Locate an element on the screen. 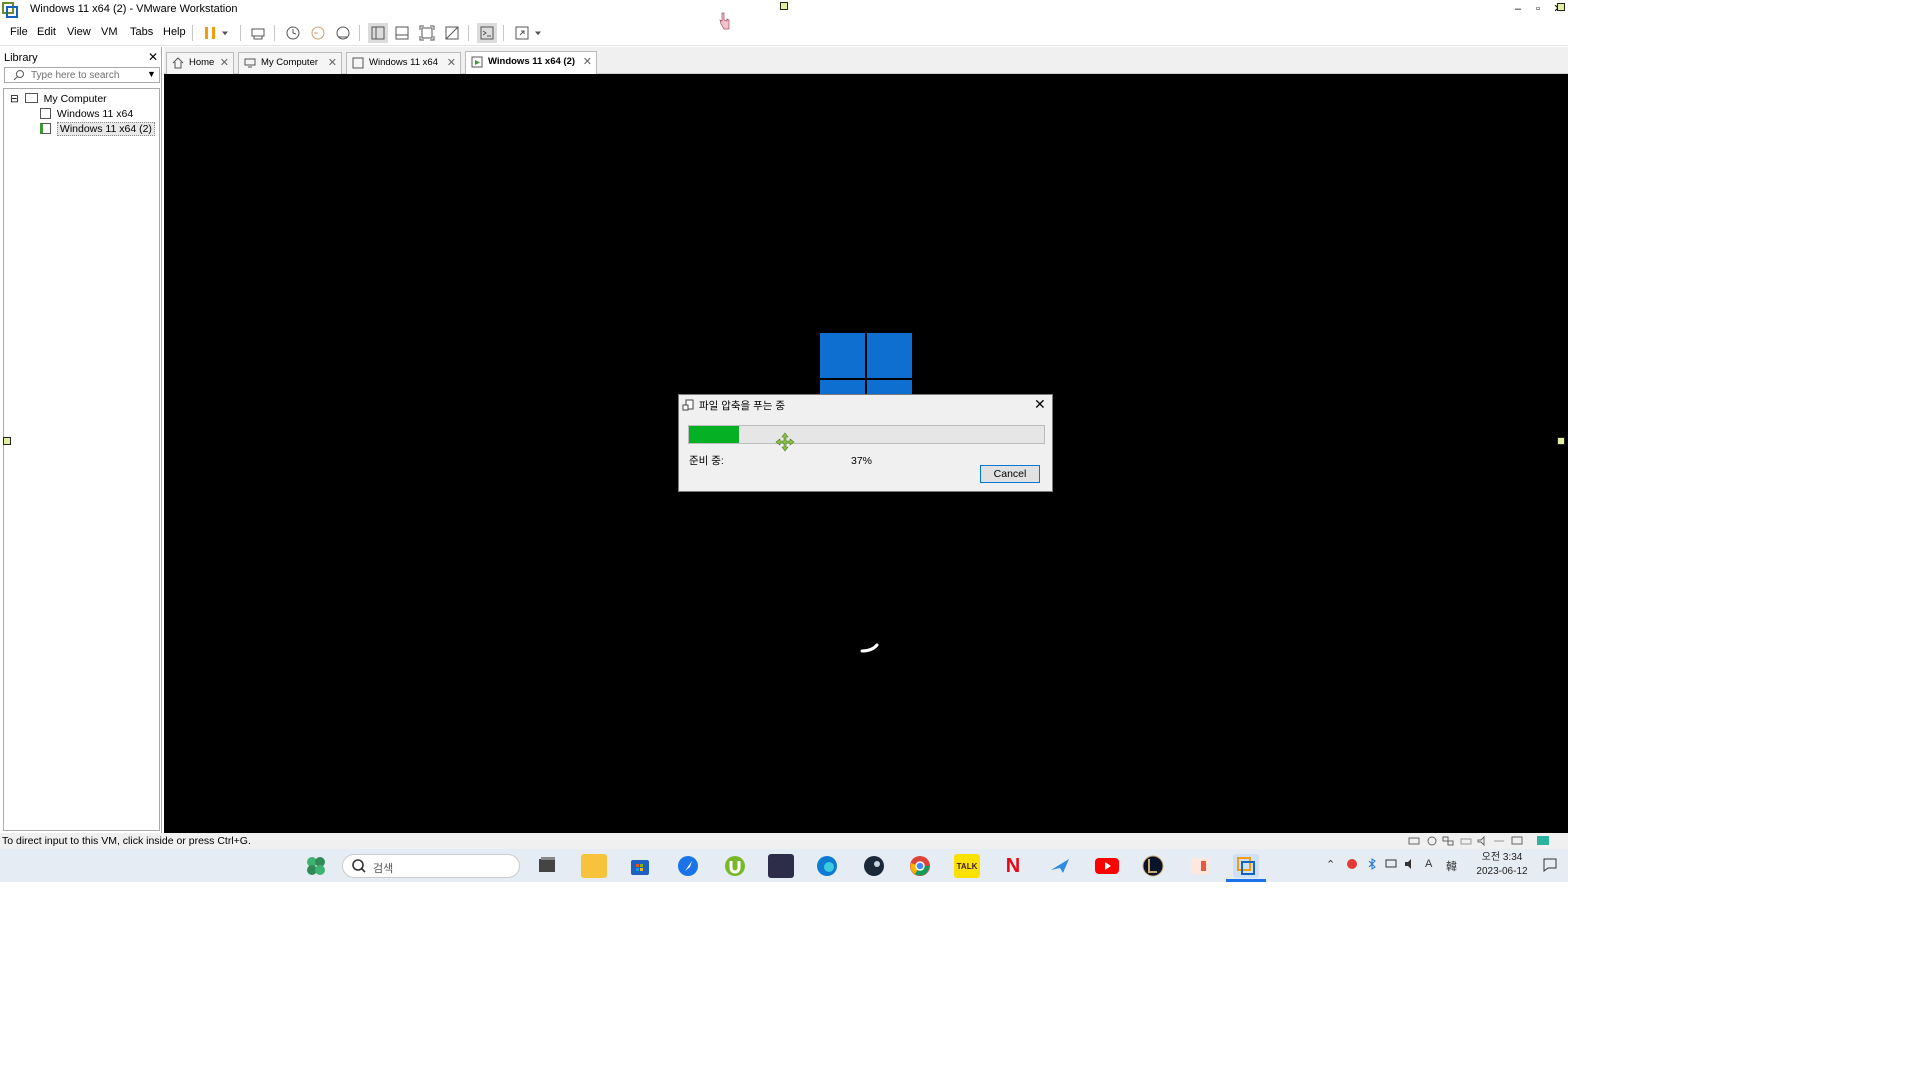 Image resolution: width=1920 pixels, height=1080 pixels. dialog-title: 파일 압축을 푸는 중 is located at coordinates (742, 406).